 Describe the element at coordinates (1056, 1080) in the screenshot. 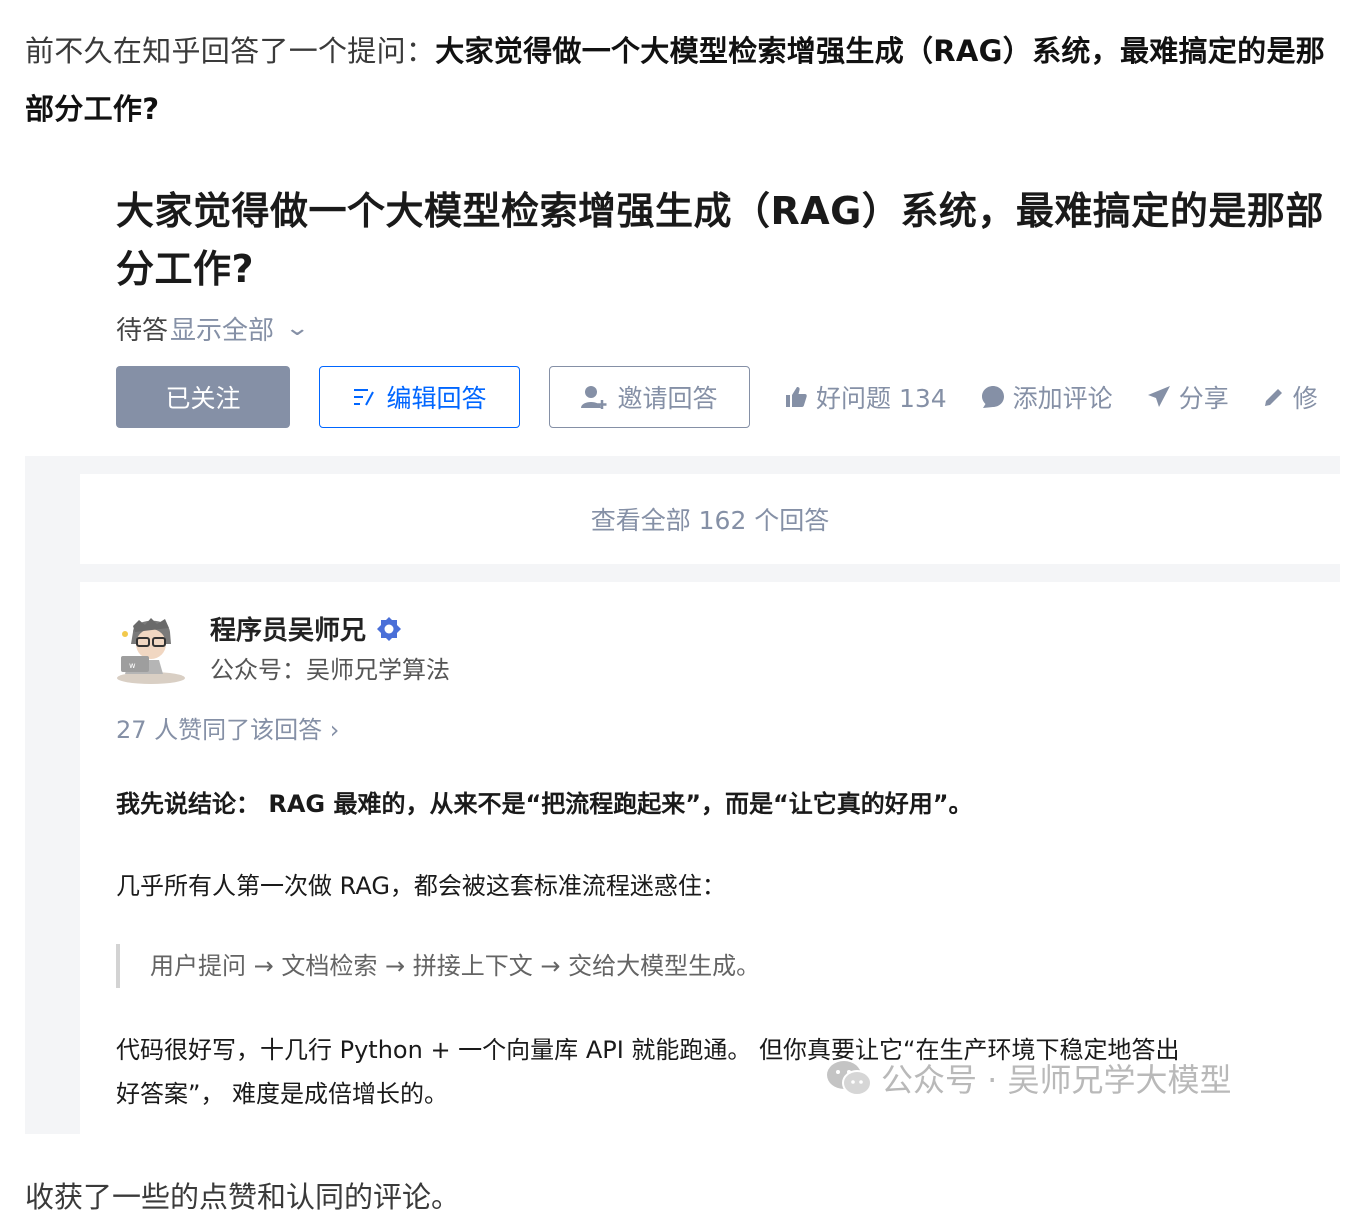

I see `watermark-text: 公众号 · 吴师兄学大模型` at that location.